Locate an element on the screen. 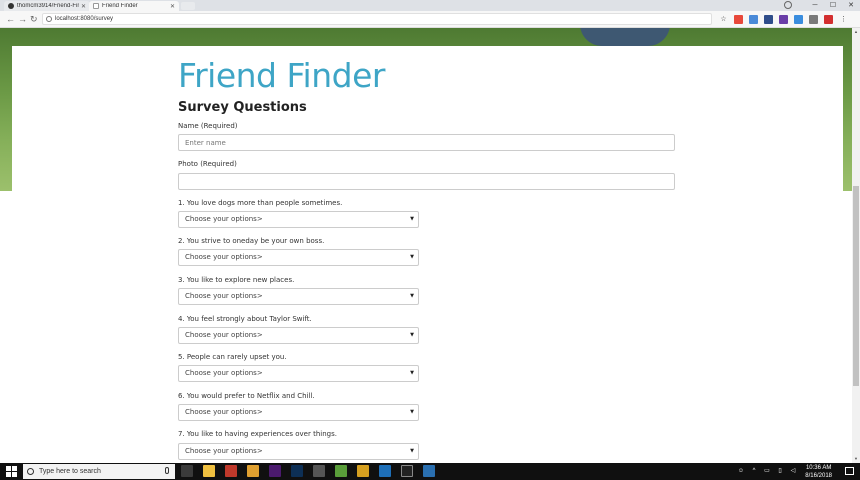 Image resolution: width=860 pixels, height=480 pixels. taskbar-search: Type here to search is located at coordinates (99, 471).